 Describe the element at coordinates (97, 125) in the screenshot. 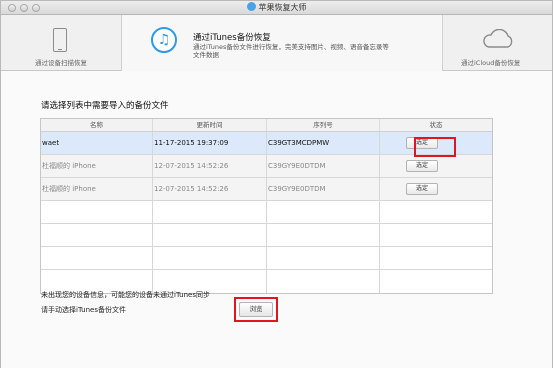

I see `column-header-name: 名称` at that location.